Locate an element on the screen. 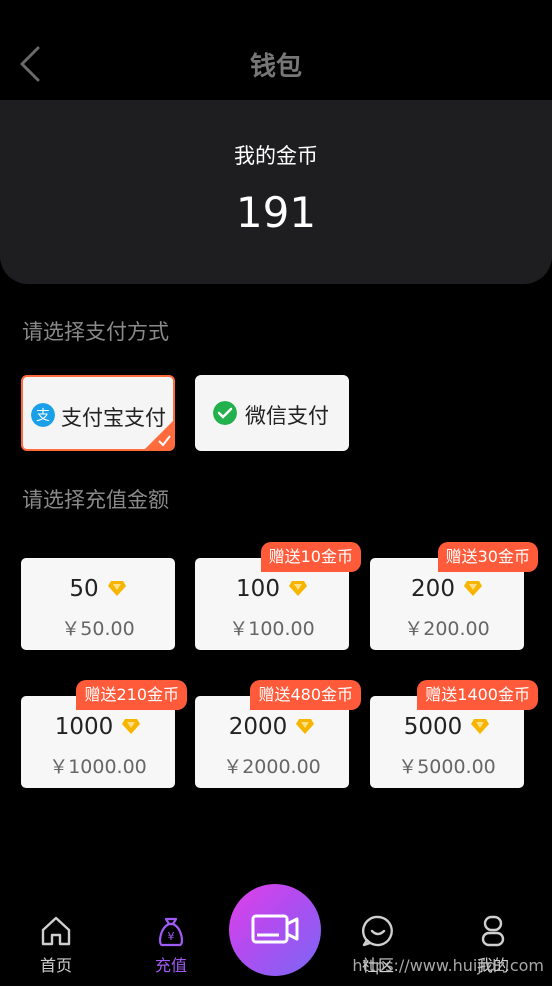  bonus-badge: 赠送480金币 is located at coordinates (305, 695).